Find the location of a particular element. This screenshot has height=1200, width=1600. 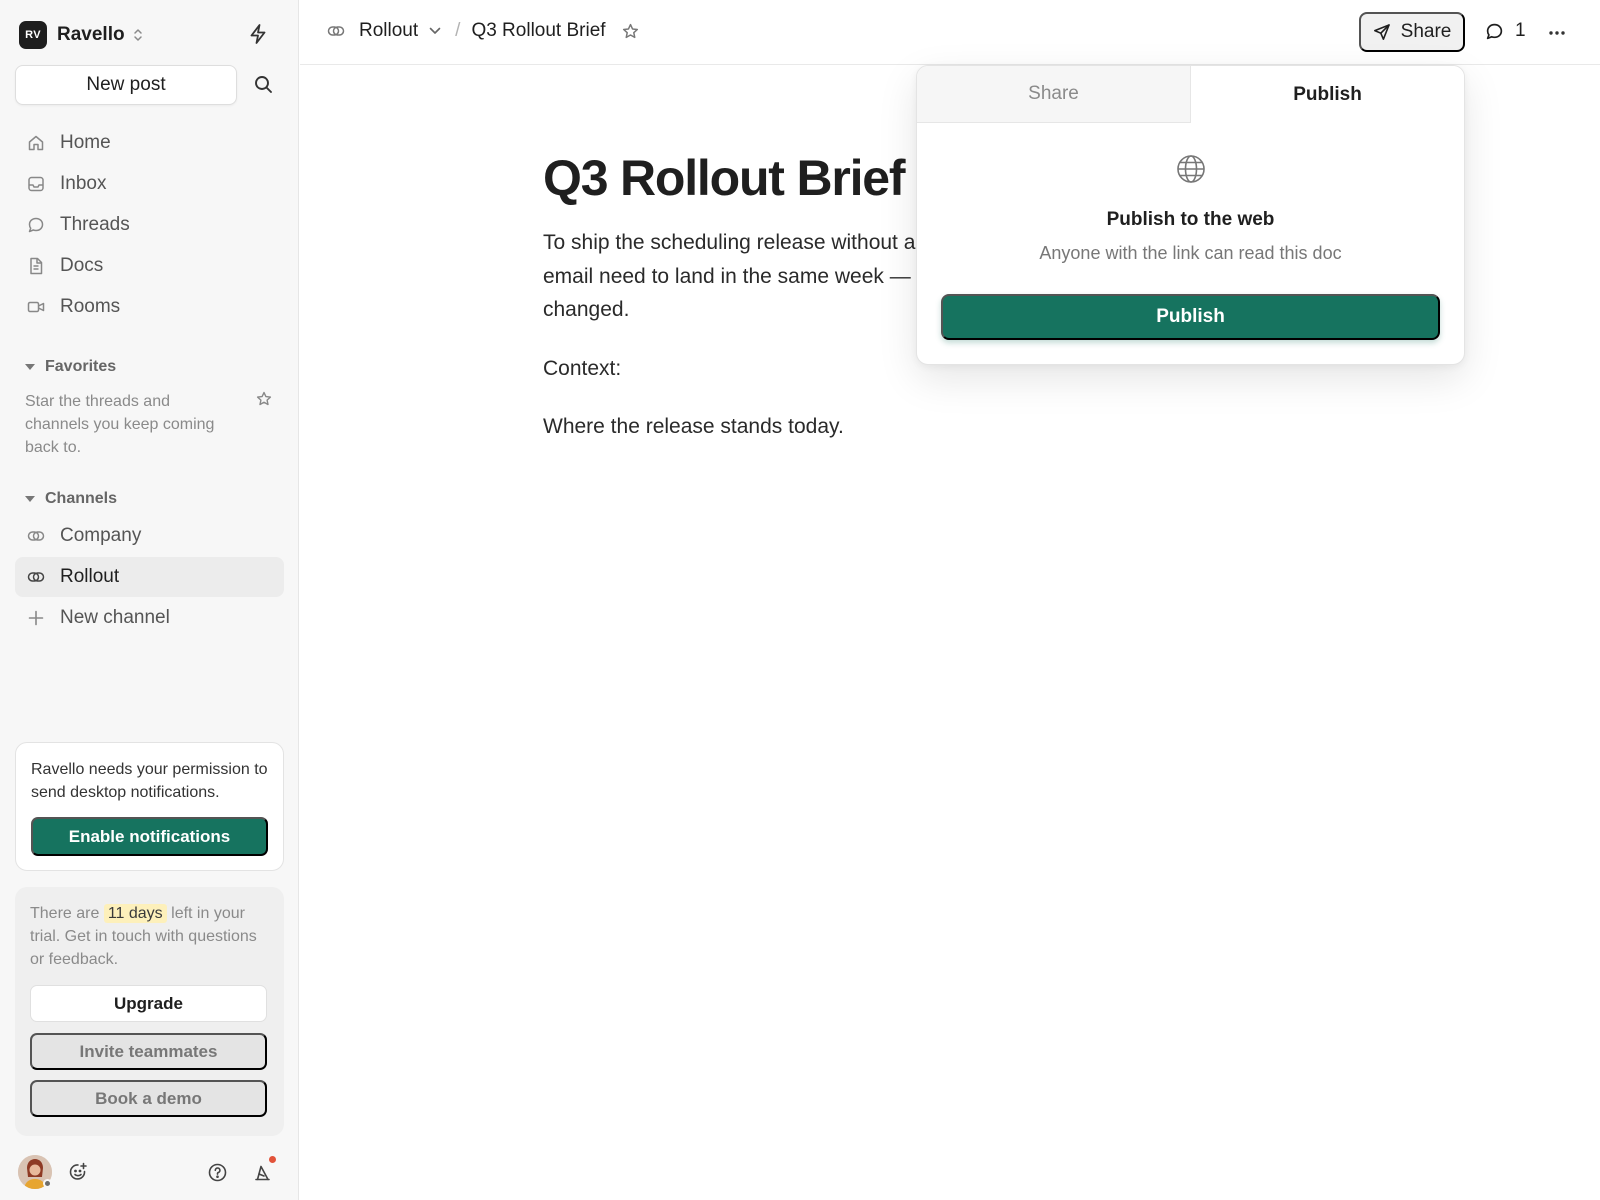

globe-icon is located at coordinates (1191, 169).